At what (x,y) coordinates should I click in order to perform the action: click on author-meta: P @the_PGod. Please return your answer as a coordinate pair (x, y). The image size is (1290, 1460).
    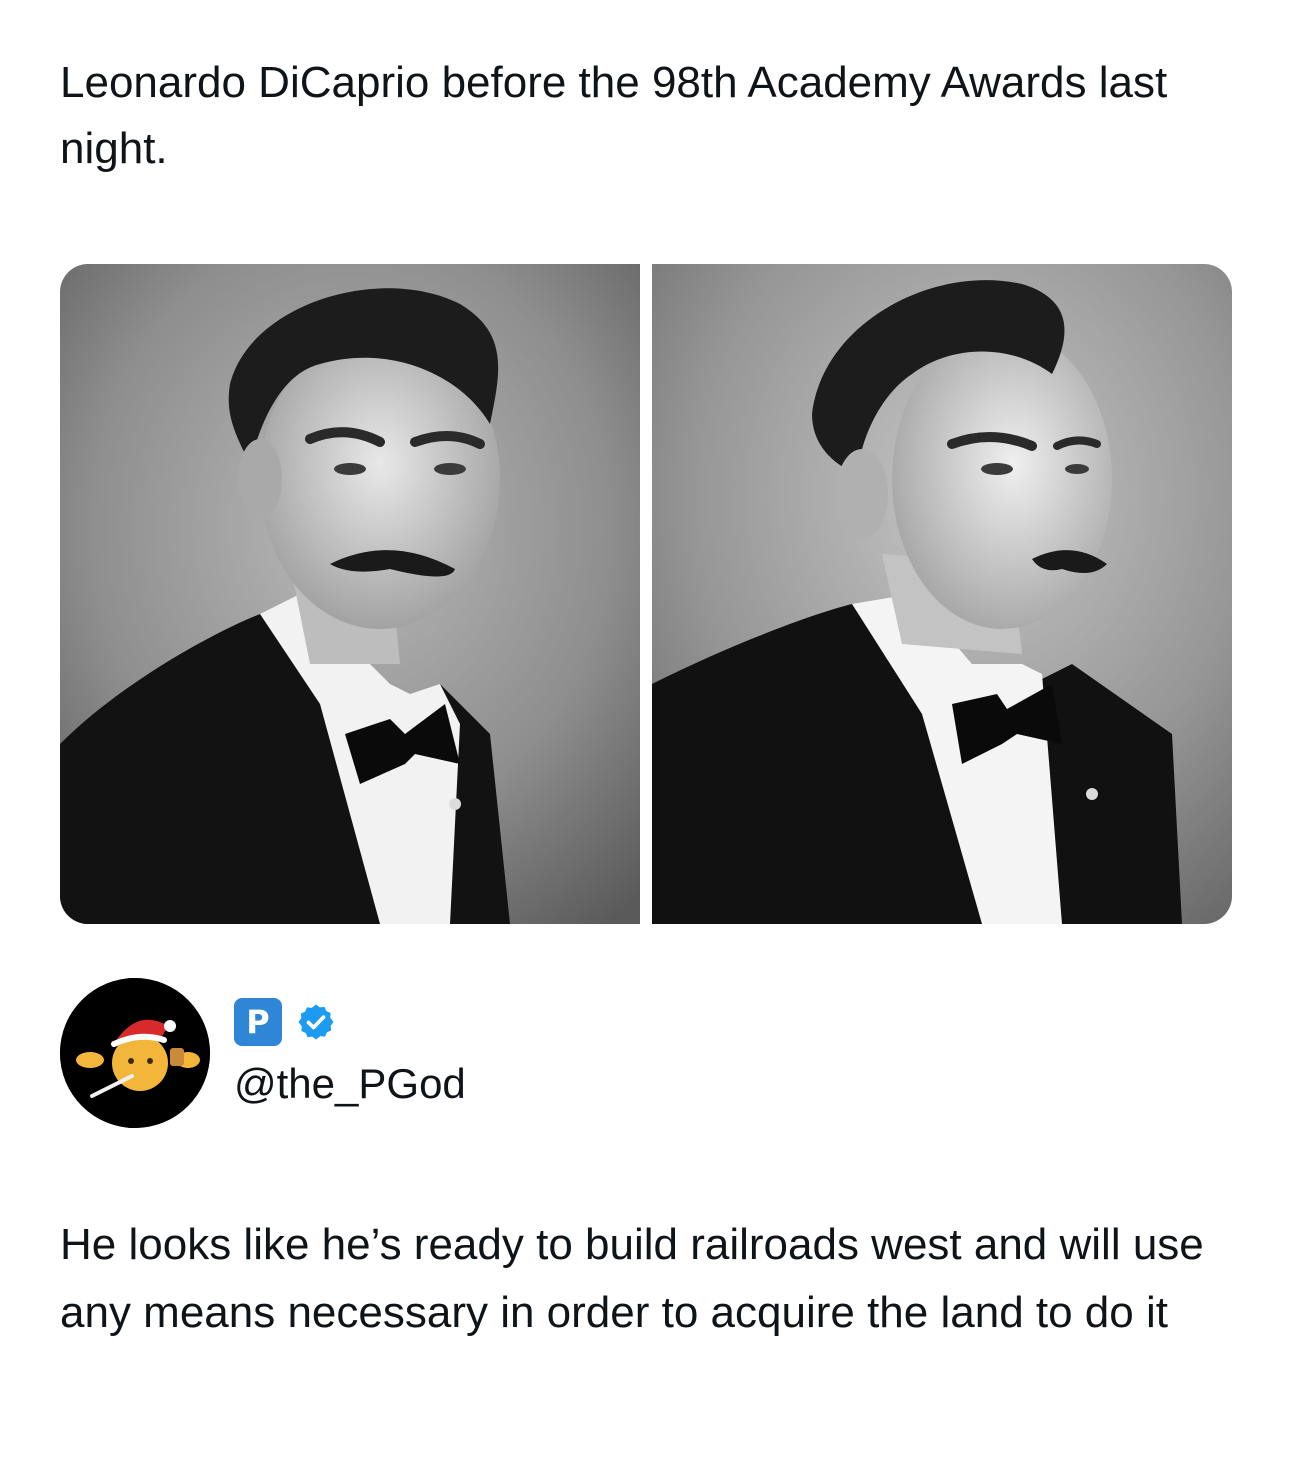
    Looking at the image, I should click on (350, 1053).